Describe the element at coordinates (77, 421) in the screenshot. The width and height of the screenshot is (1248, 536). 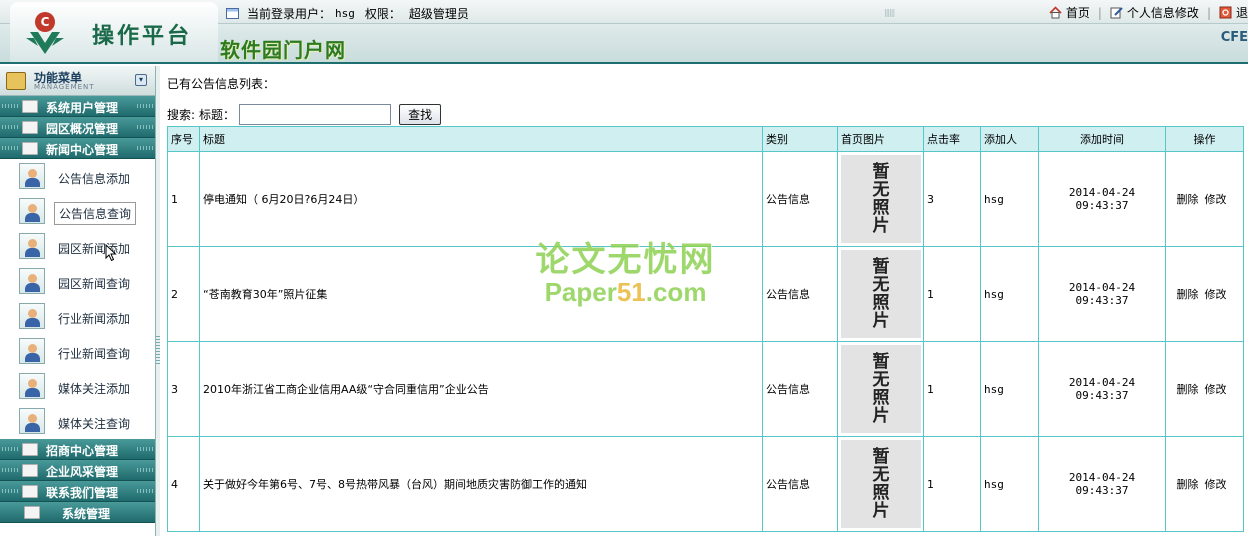
I see `sidebar-item-media-query: 媒体关注查询` at that location.